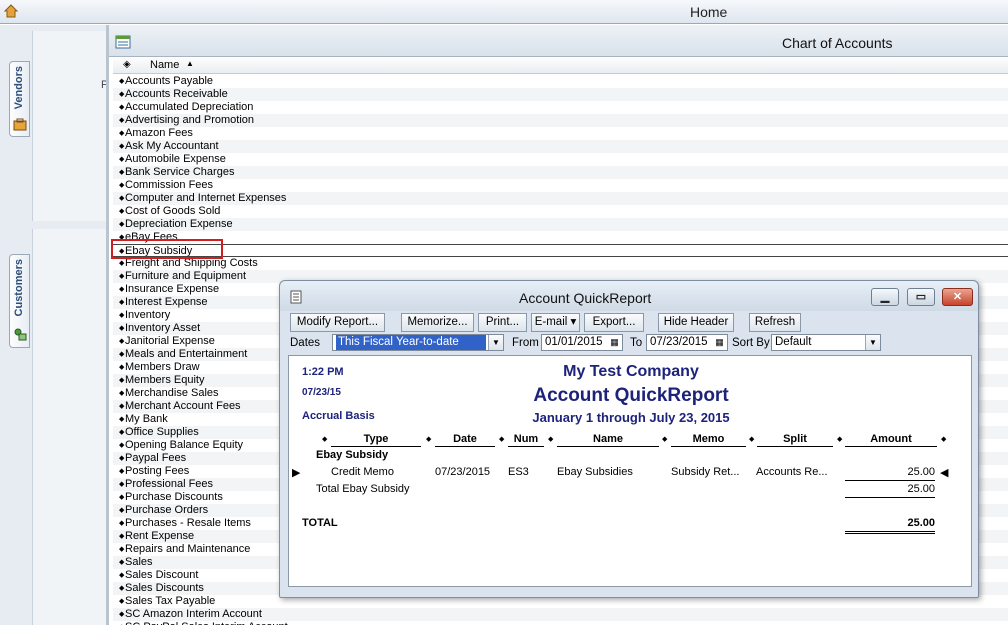 This screenshot has height=625, width=1008. I want to click on account-row: ◆Commission Fees, so click(560, 185).